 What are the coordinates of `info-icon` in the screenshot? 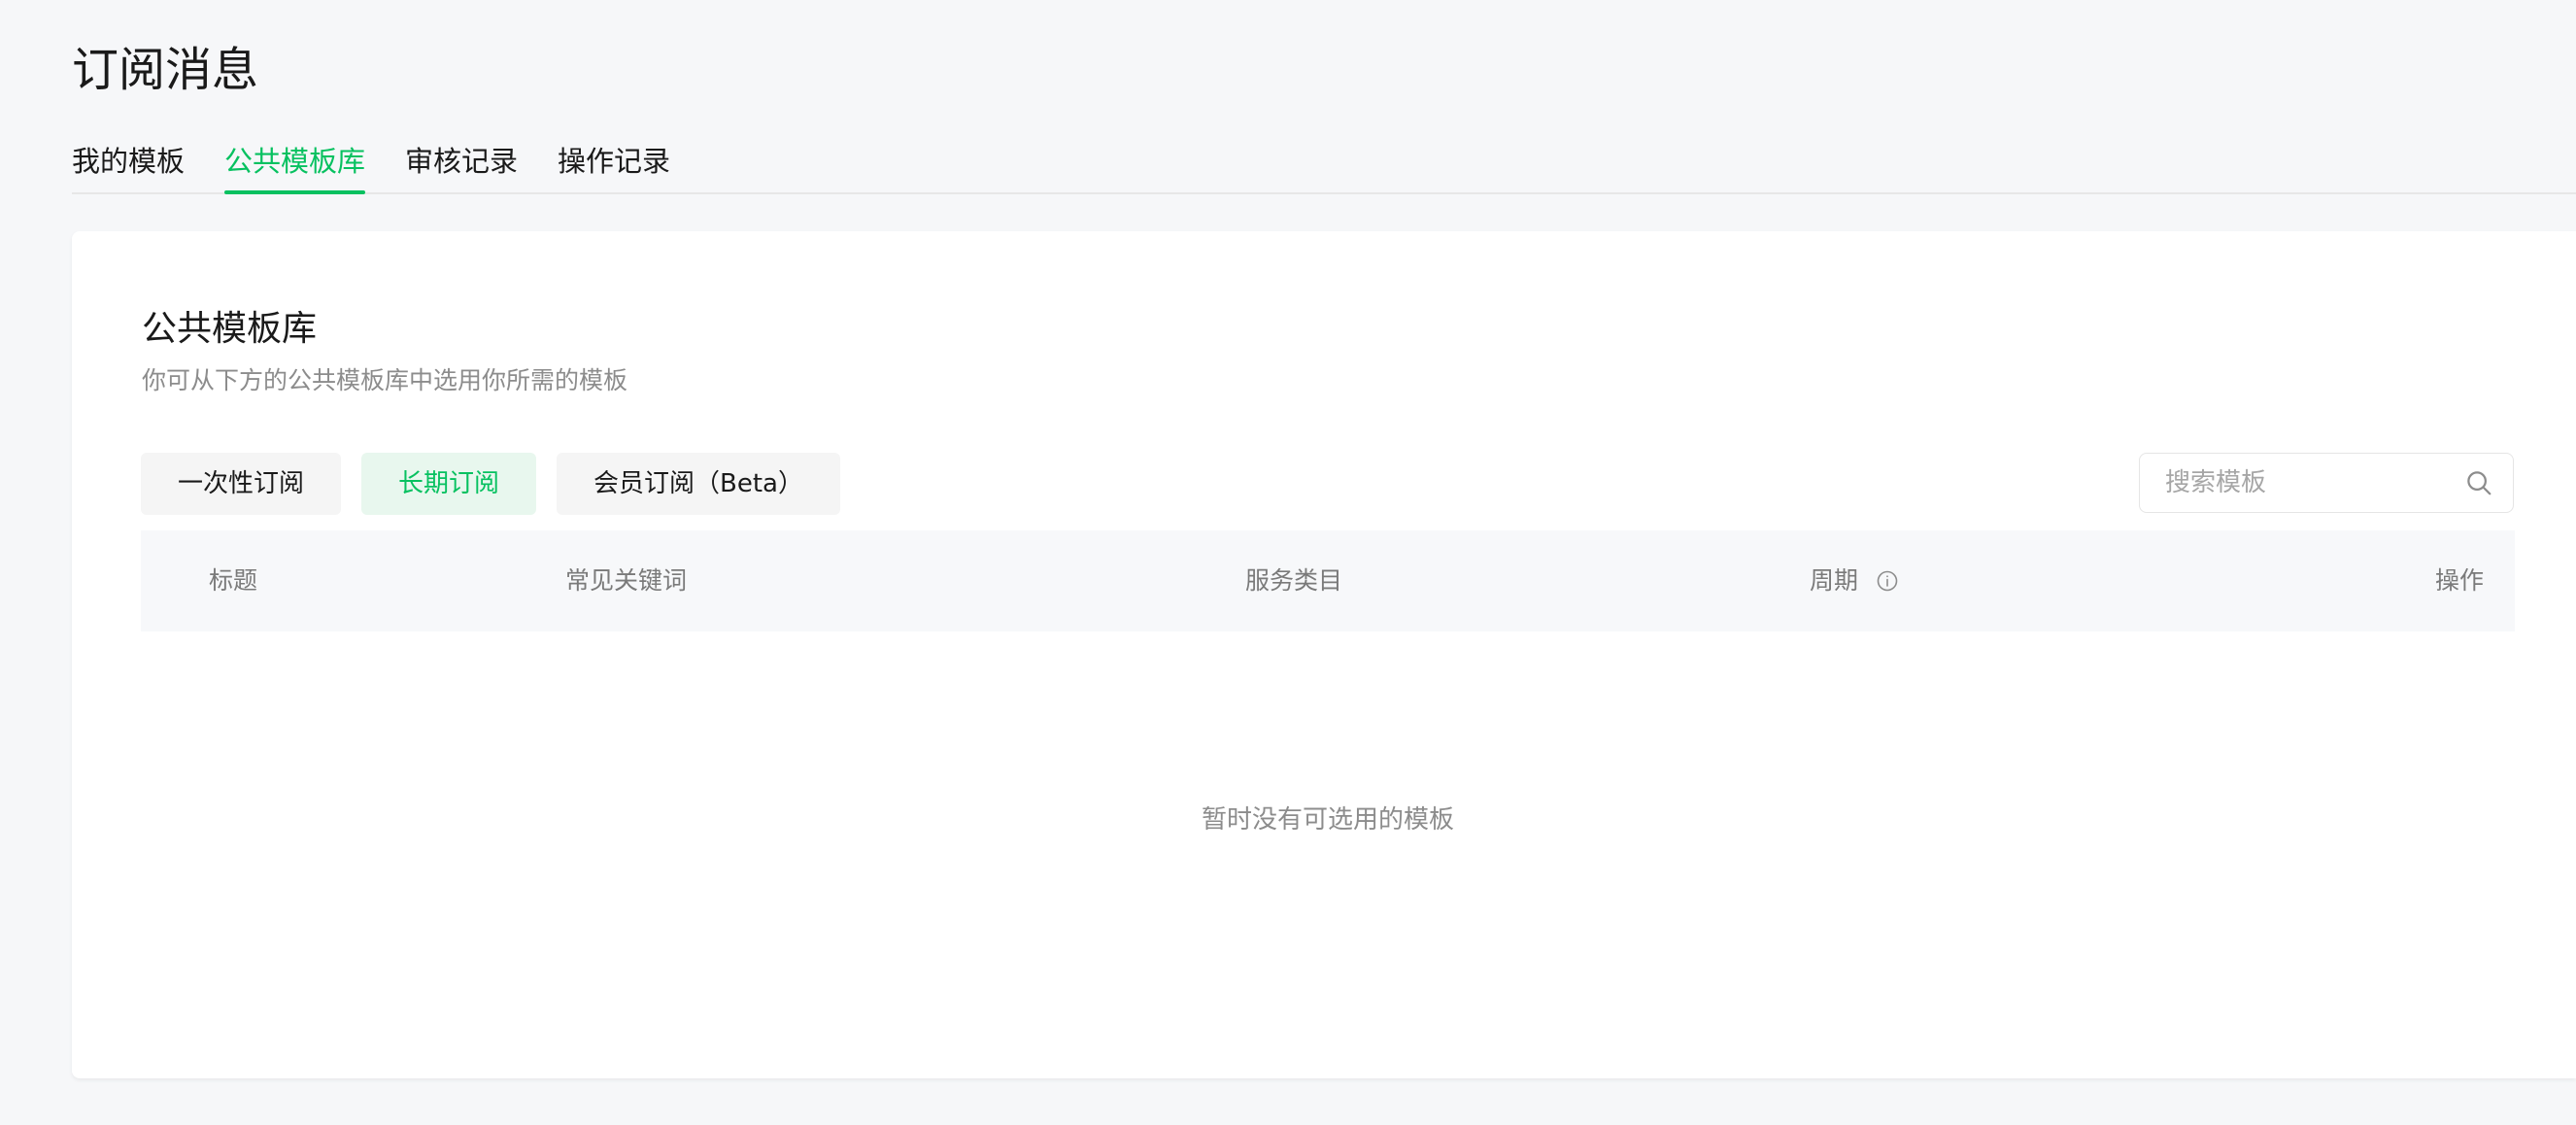 It's located at (1887, 581).